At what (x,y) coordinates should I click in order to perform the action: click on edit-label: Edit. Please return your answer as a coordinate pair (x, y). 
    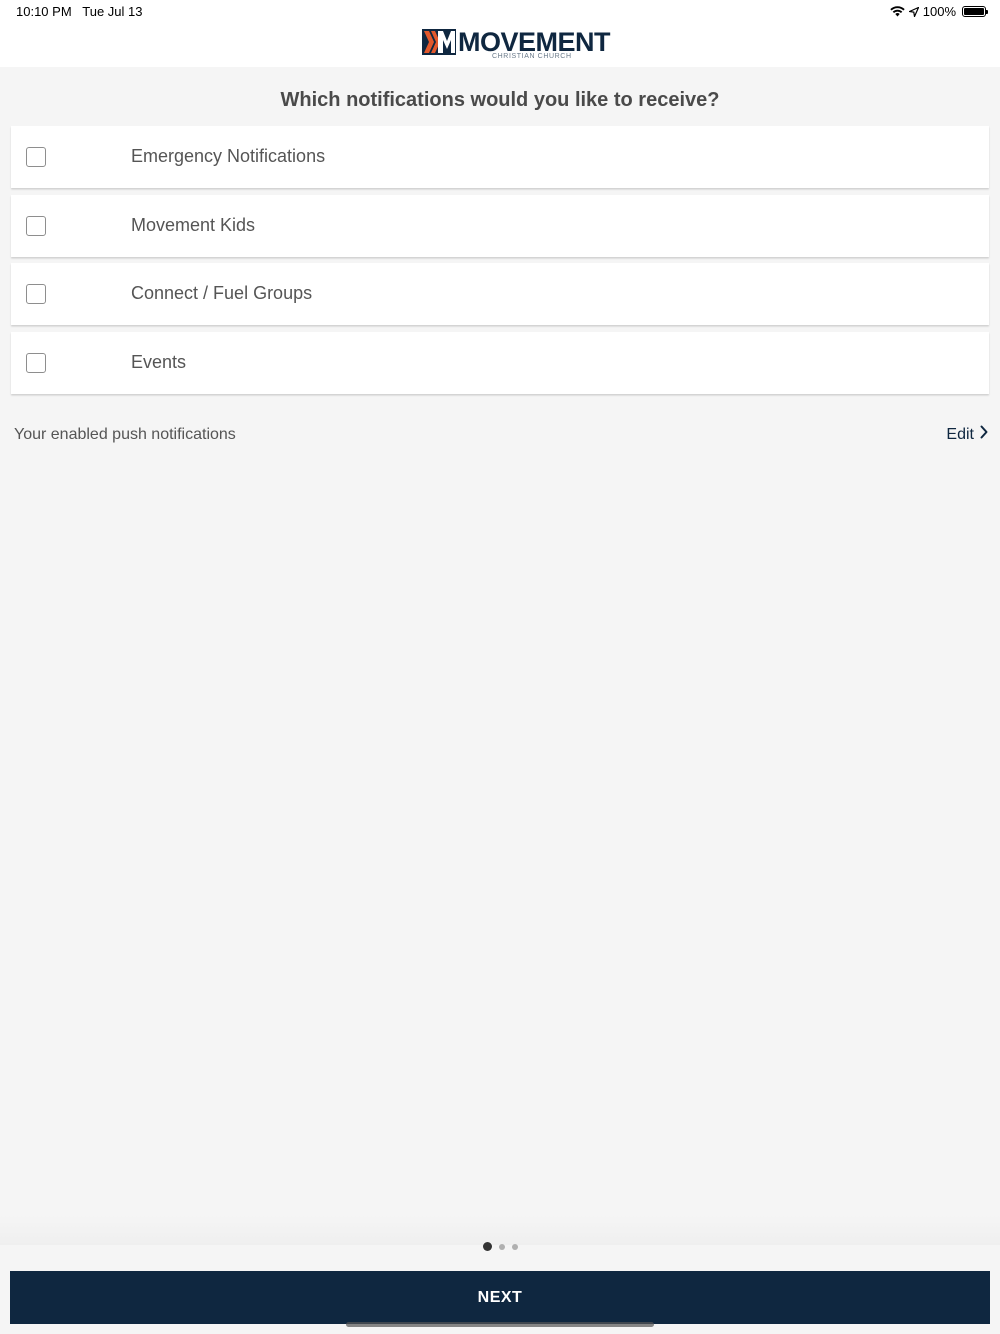
    Looking at the image, I should click on (960, 434).